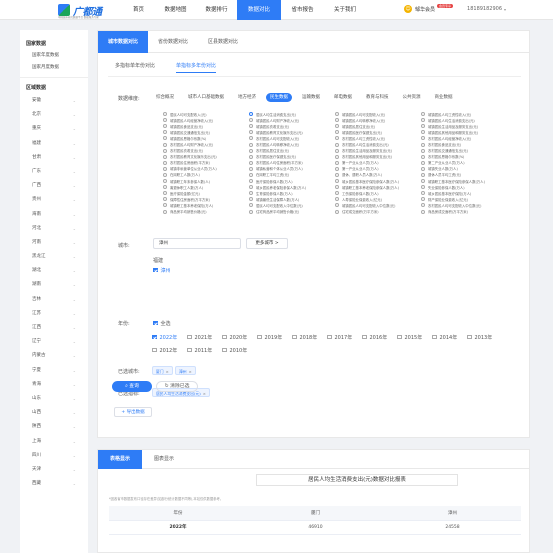  I want to click on sidebar-national-head: 国家数据, so click(54, 44).